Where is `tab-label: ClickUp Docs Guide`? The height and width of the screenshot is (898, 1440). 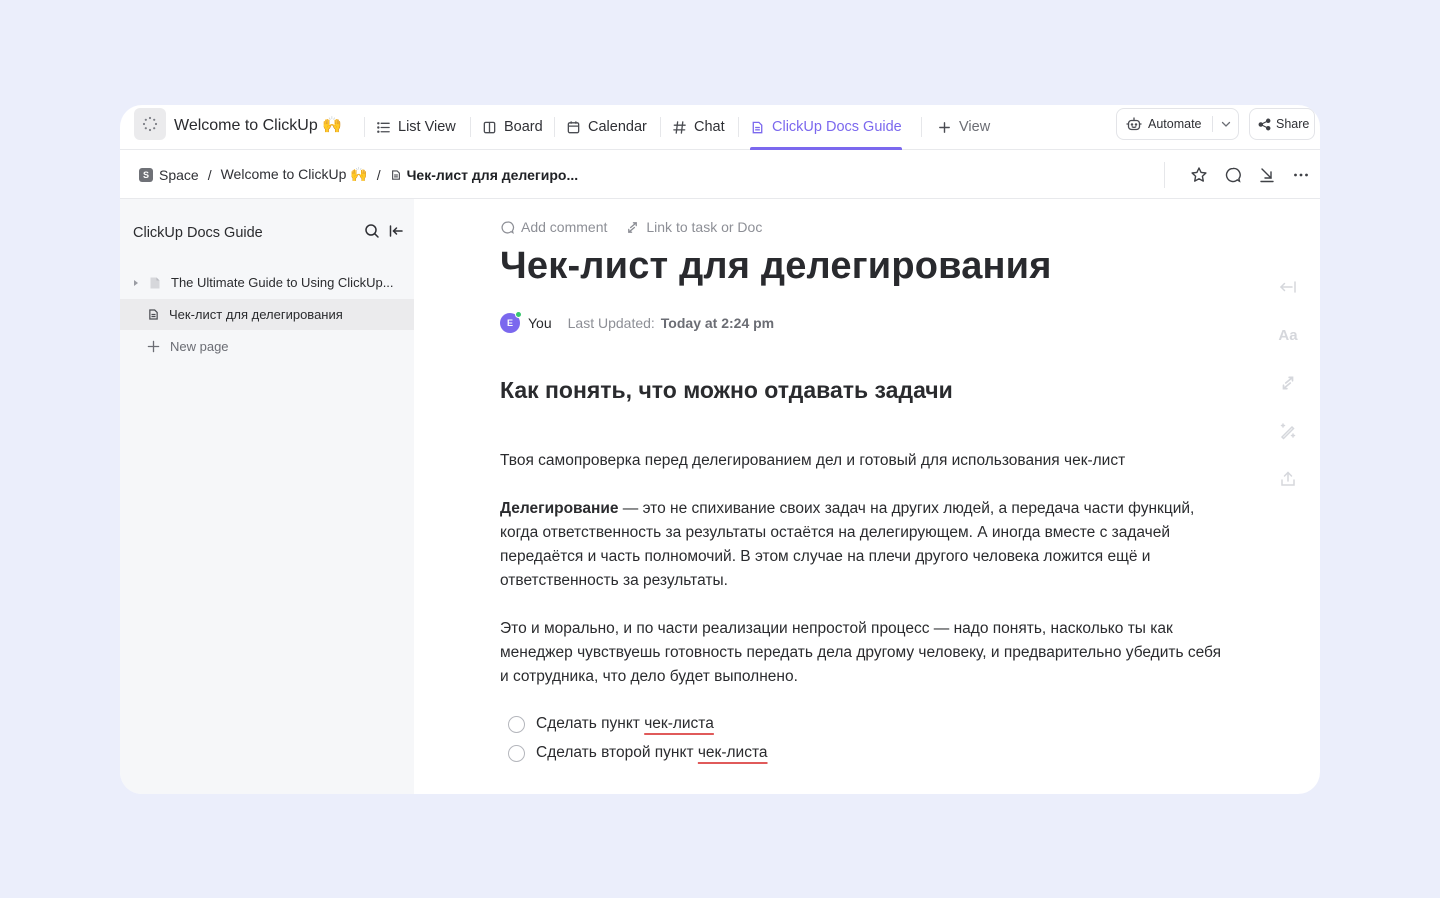
tab-label: ClickUp Docs Guide is located at coordinates (837, 127).